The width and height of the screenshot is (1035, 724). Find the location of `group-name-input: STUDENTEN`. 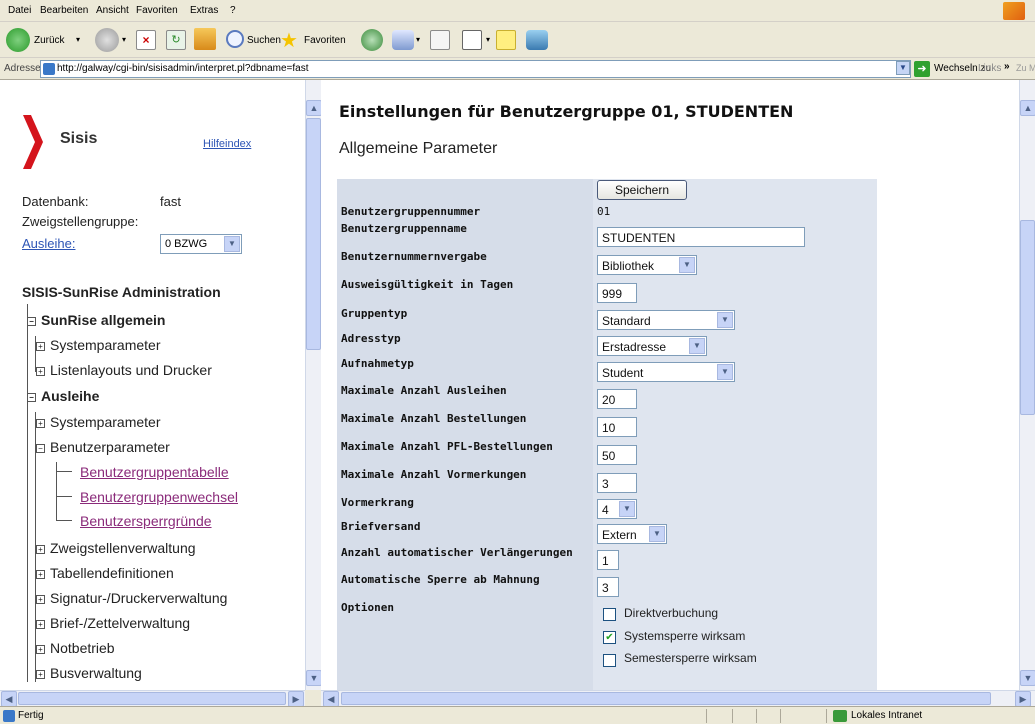

group-name-input: STUDENTEN is located at coordinates (701, 237).